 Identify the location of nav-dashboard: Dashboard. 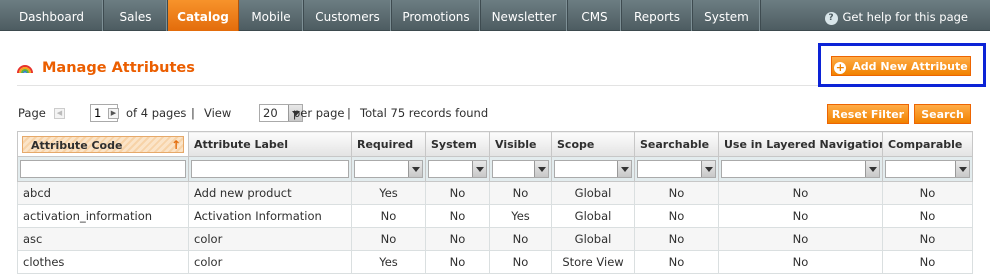
(52, 15).